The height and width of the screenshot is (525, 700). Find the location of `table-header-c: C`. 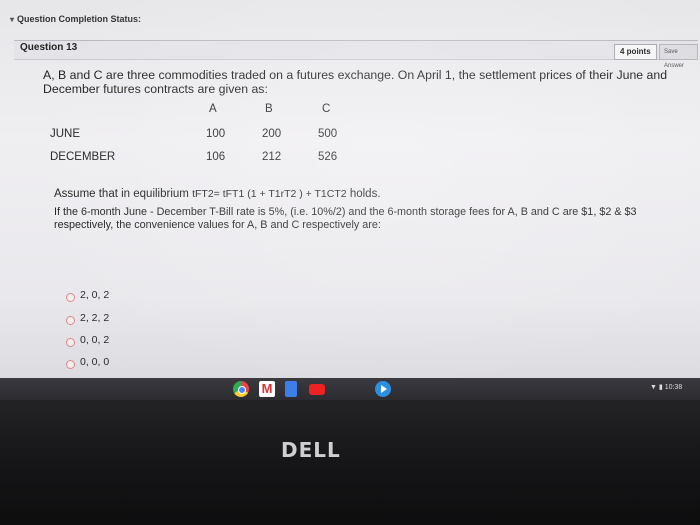

table-header-c: C is located at coordinates (326, 109).